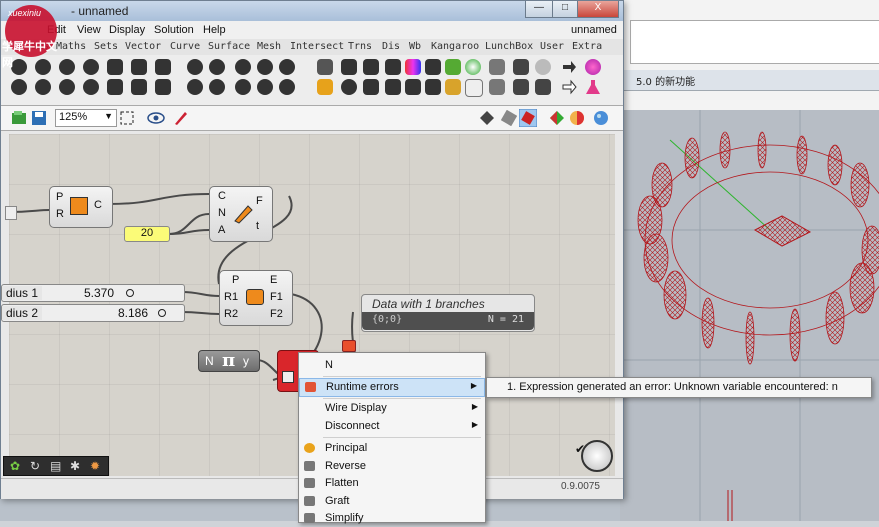  I want to click on slider-radius-1: dius 1 5.370, so click(93, 293).